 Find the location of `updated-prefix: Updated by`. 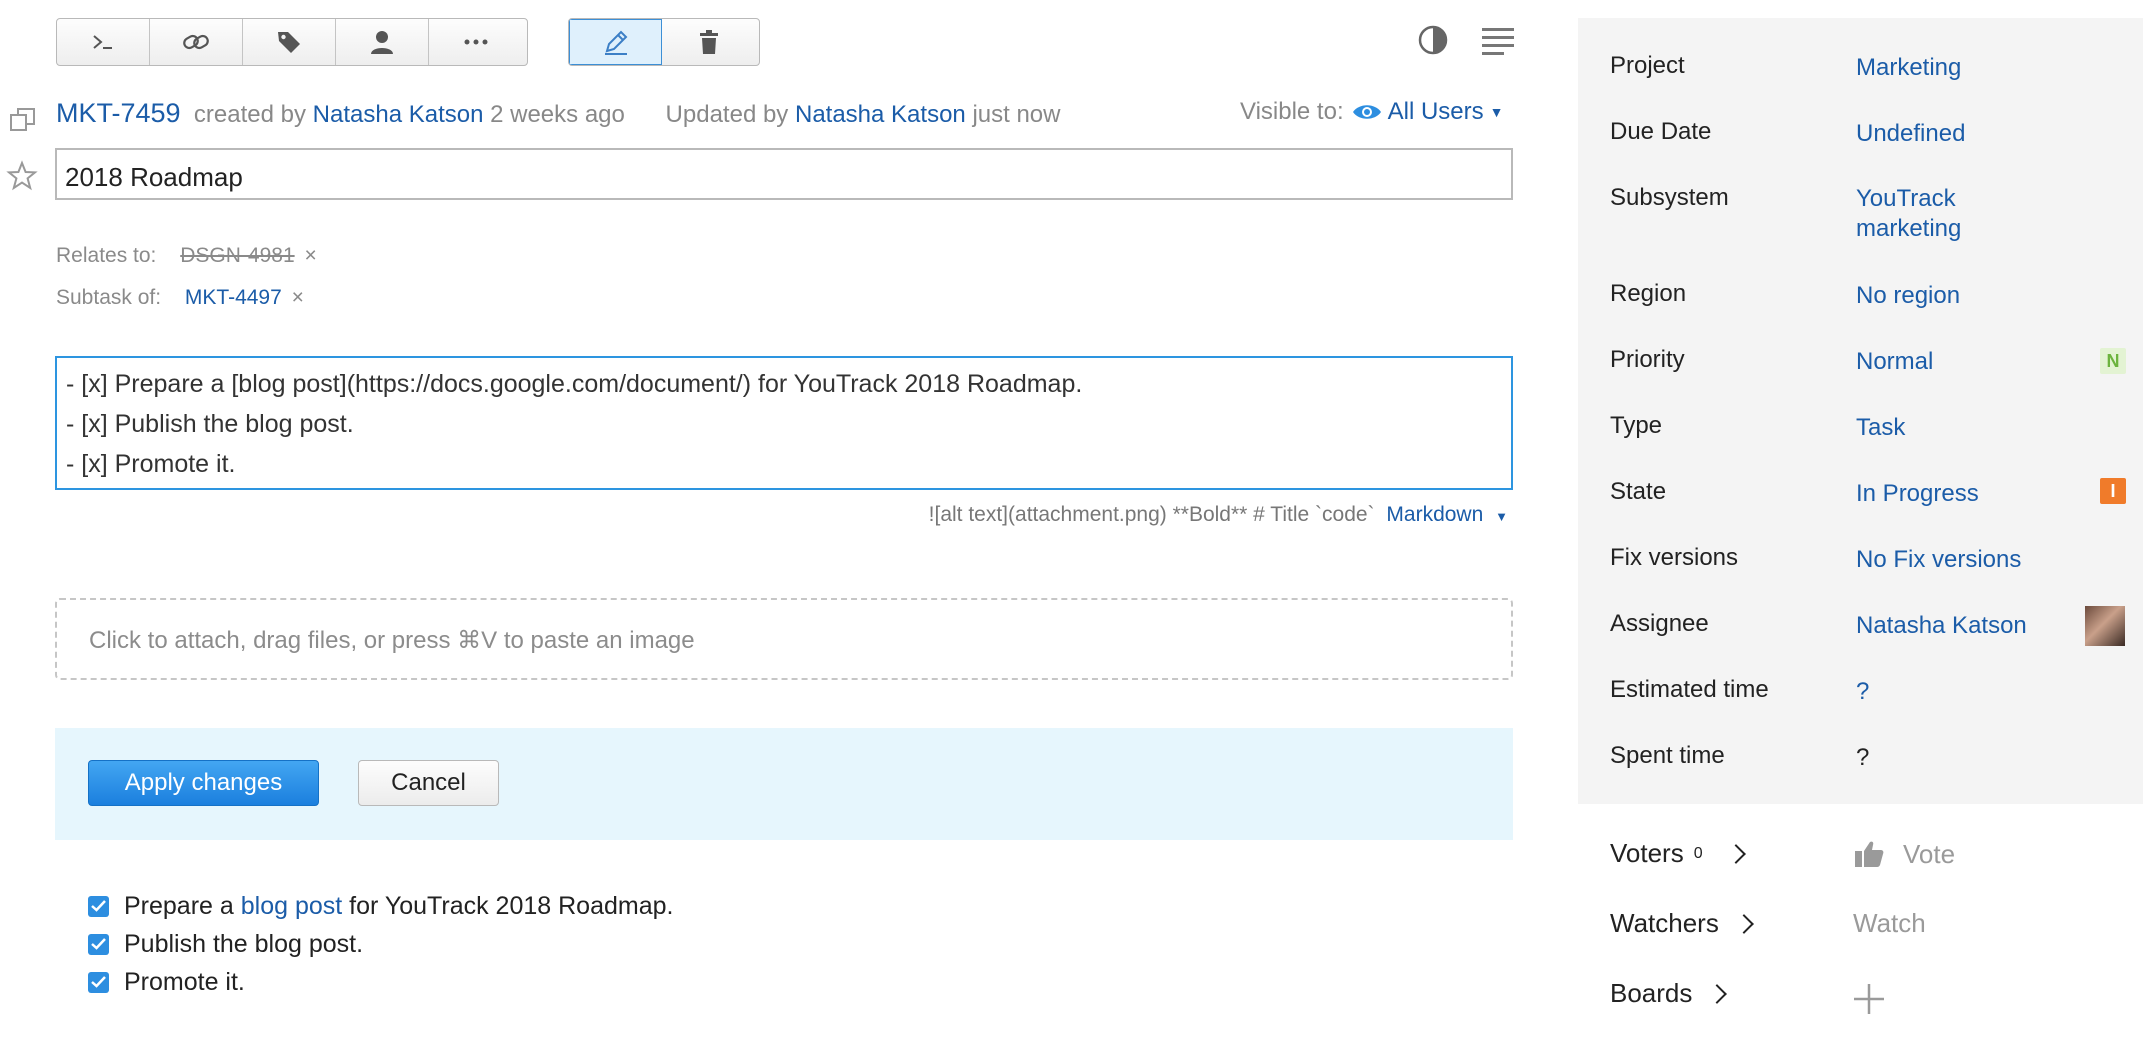

updated-prefix: Updated by is located at coordinates (727, 114).